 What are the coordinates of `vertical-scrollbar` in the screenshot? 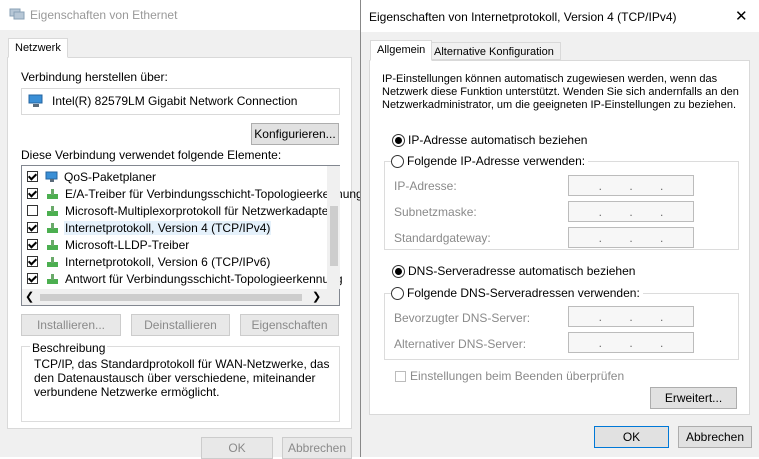 It's located at (333, 227).